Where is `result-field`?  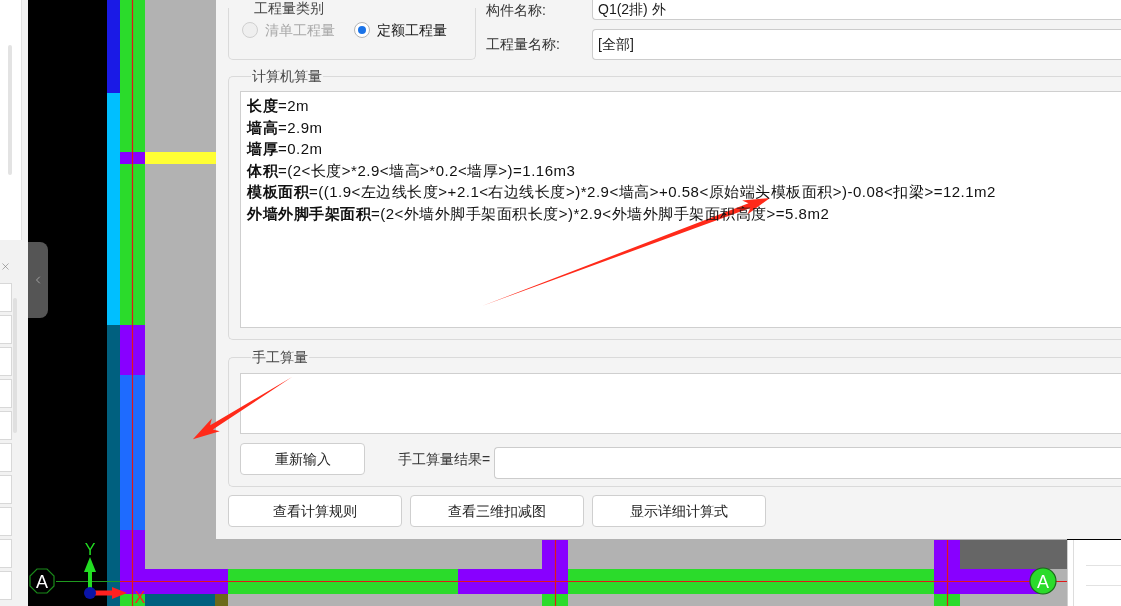 result-field is located at coordinates (807, 463).